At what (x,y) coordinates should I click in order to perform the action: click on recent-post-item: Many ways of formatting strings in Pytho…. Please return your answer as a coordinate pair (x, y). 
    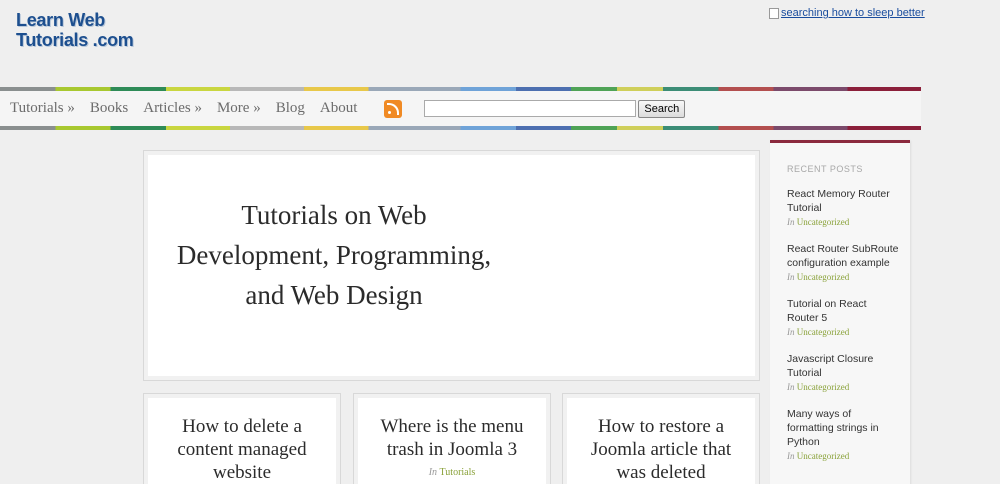
    Looking at the image, I should click on (843, 435).